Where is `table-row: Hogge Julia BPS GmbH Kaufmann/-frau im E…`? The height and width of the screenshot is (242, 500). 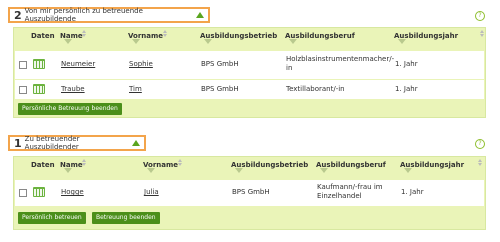
table-row: Hogge Julia BPS GmbH Kaufmann/-frau im E… is located at coordinates (249, 193).